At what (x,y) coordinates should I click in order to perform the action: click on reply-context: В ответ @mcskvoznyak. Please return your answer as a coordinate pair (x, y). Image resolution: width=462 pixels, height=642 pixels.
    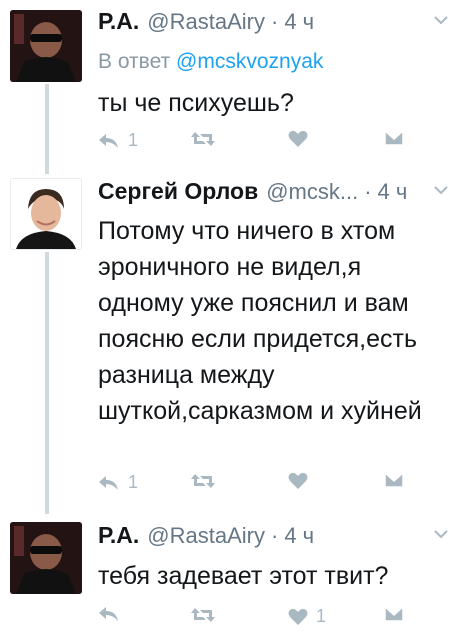
    Looking at the image, I should click on (210, 62).